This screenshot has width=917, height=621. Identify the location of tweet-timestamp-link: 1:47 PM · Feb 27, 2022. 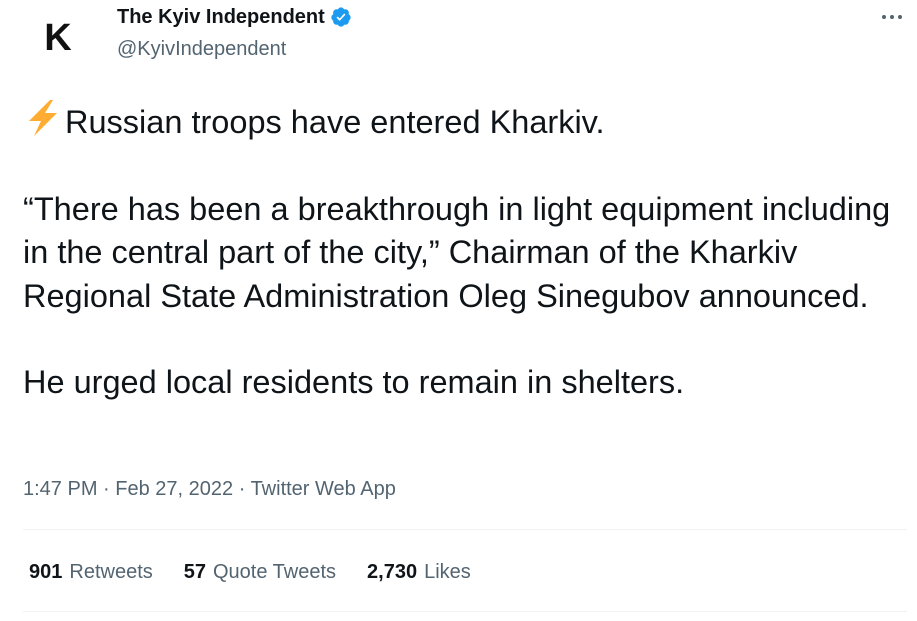
(128, 489).